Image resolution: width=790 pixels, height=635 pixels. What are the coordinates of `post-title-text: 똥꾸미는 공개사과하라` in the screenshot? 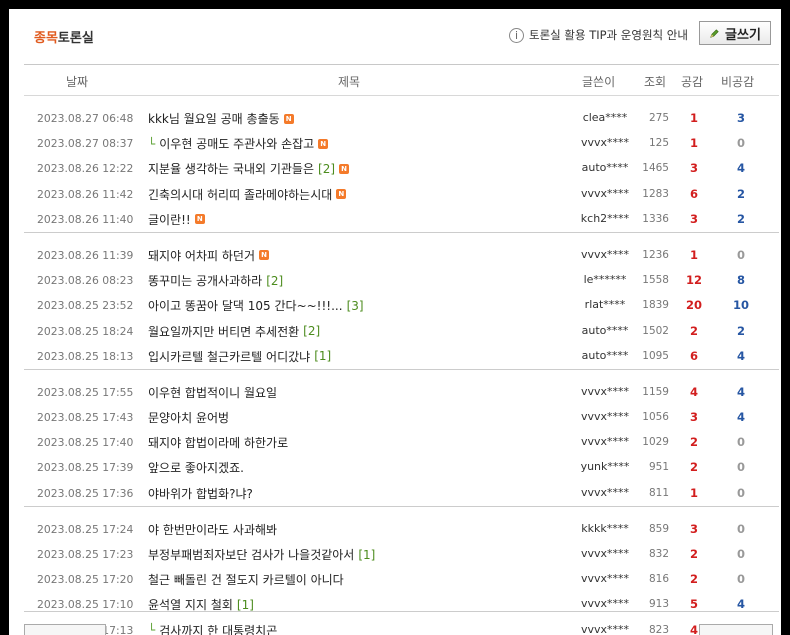 It's located at (205, 281).